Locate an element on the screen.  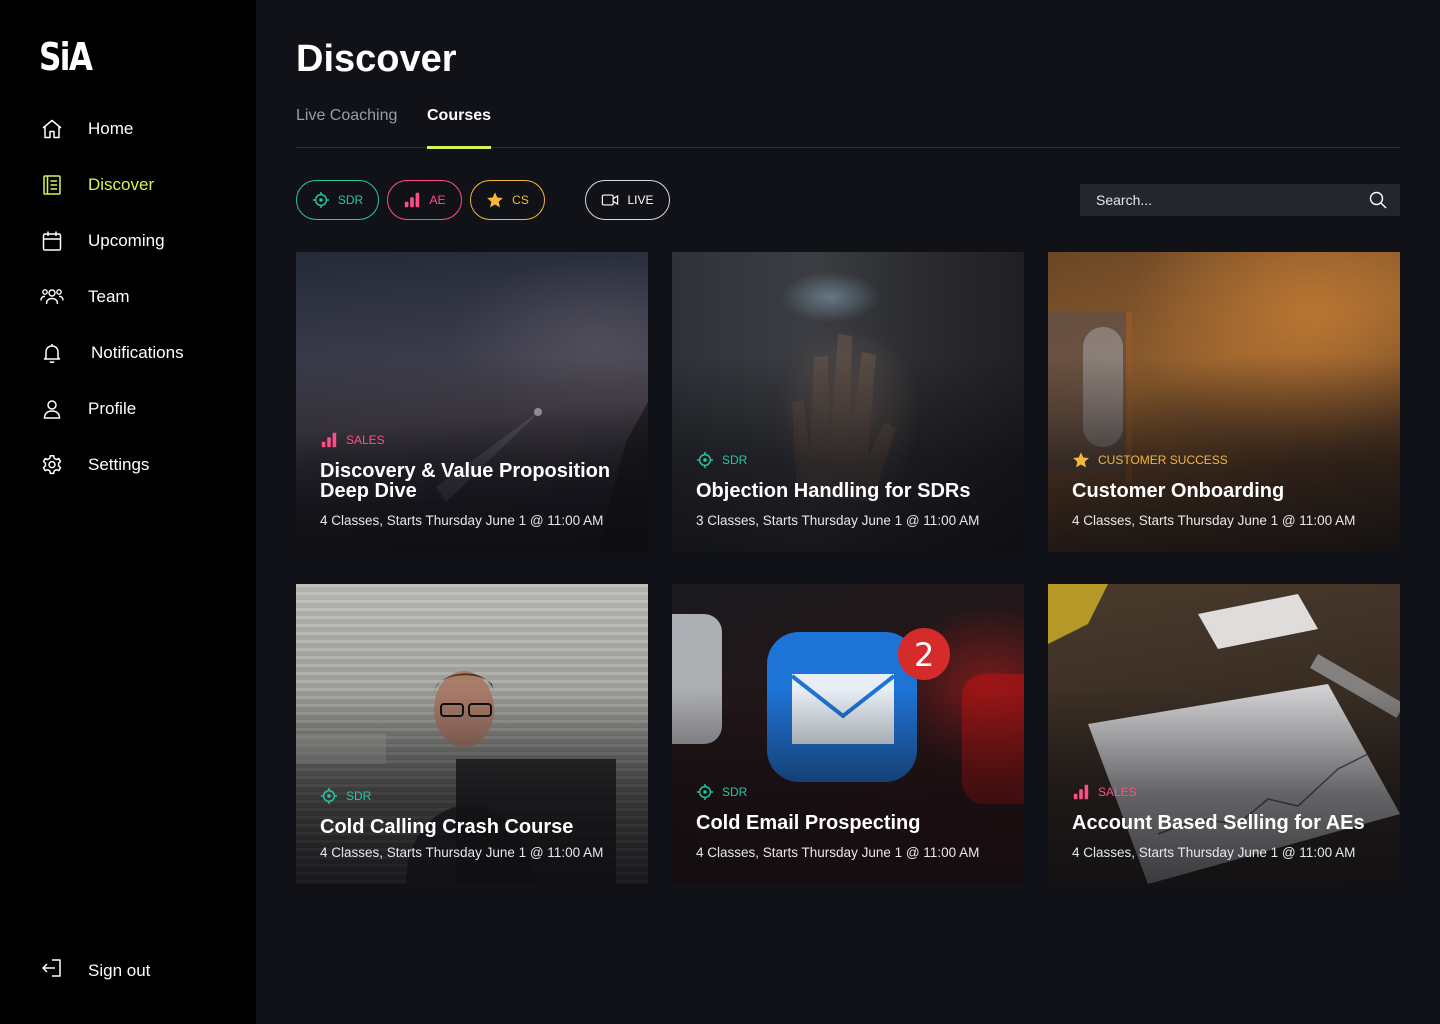
sign-out-icon is located at coordinates (52, 970).